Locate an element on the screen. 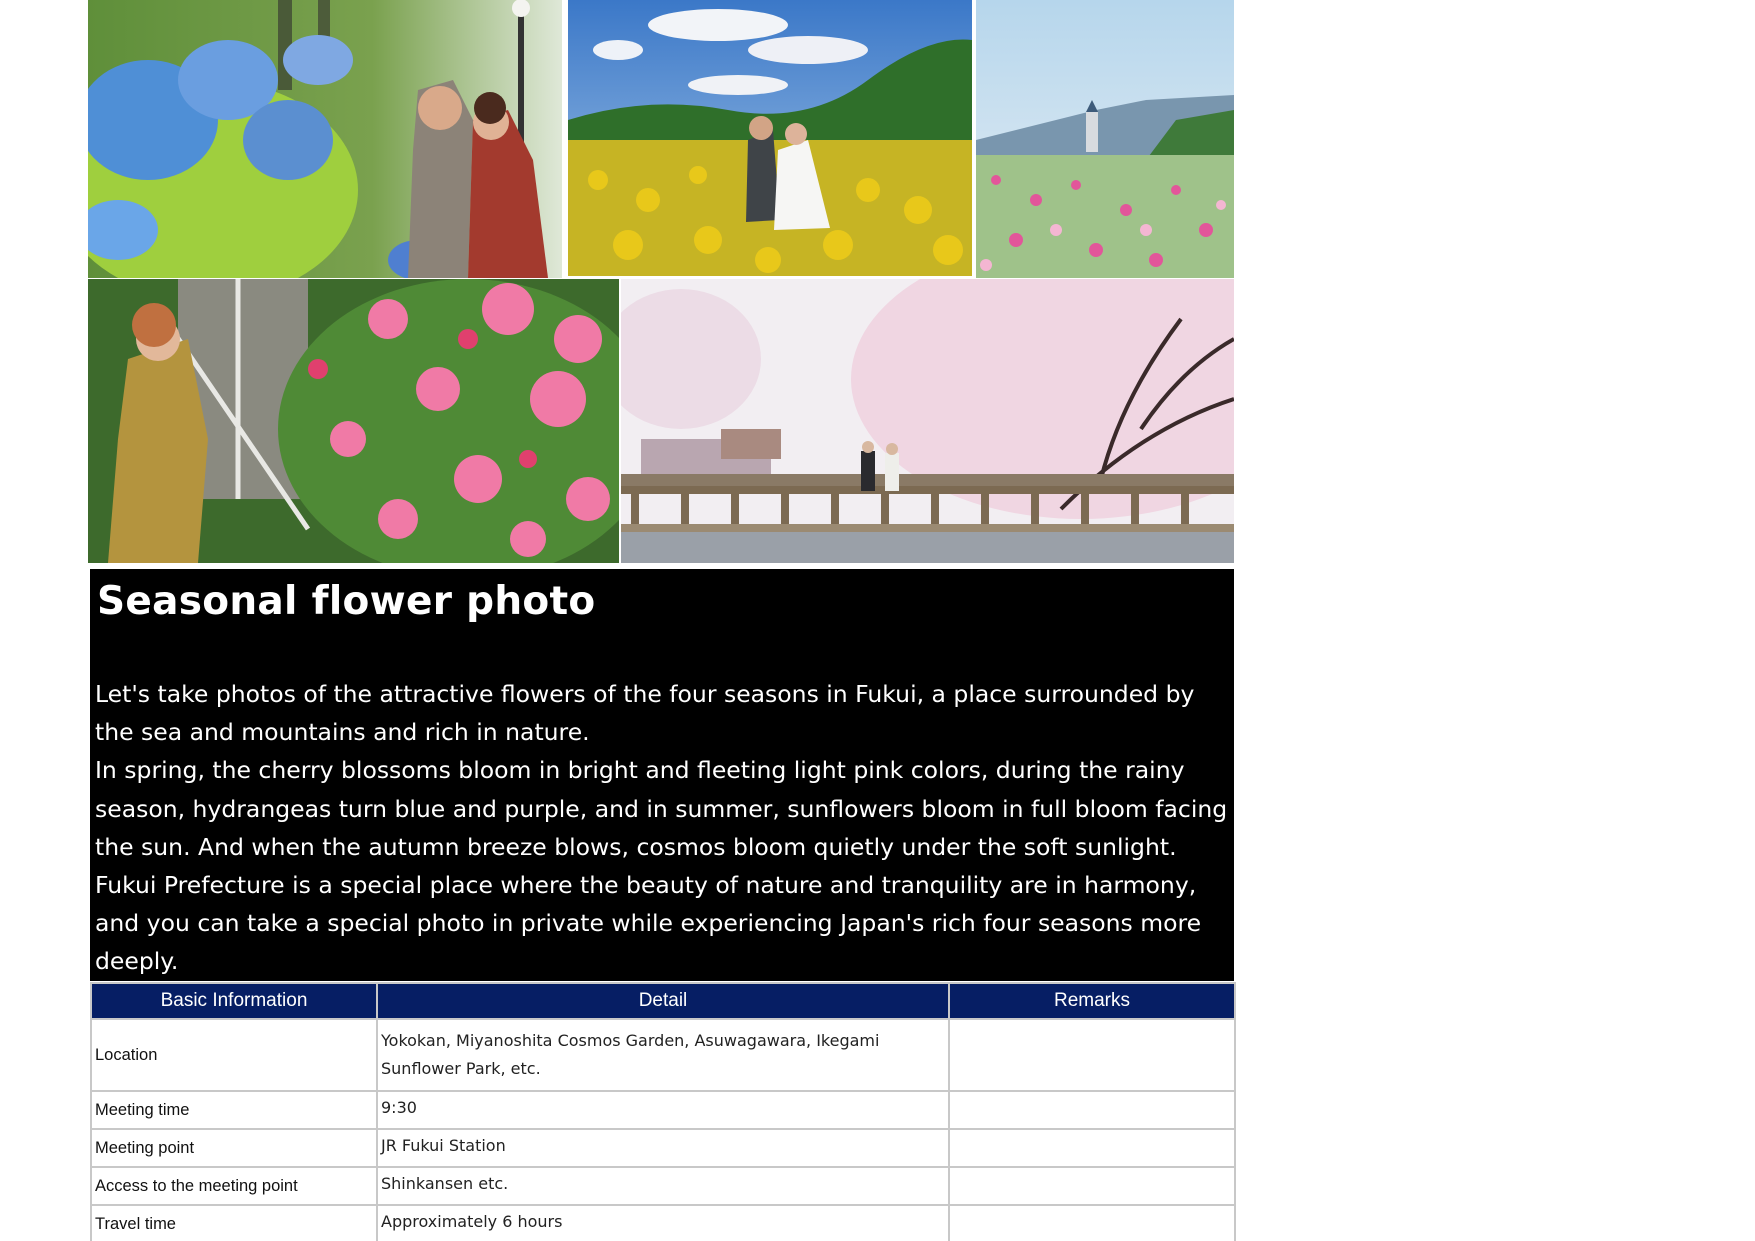  row-detail: Shinkansen etc. is located at coordinates (663, 1186).